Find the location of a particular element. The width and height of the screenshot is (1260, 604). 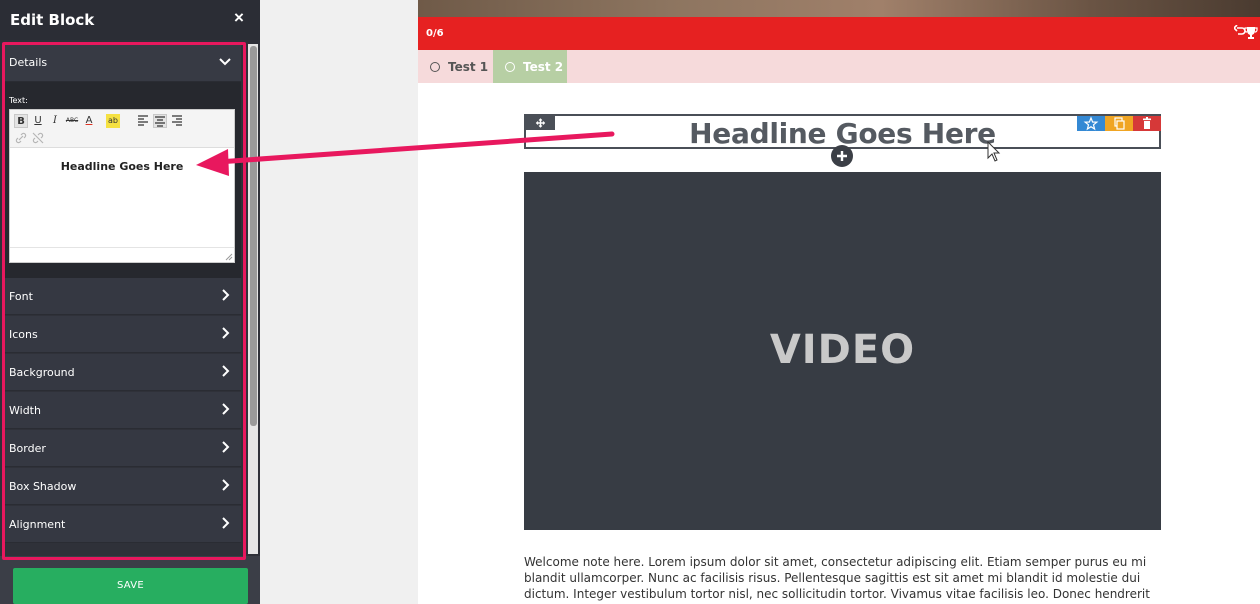

unlink-icon is located at coordinates (38, 138).